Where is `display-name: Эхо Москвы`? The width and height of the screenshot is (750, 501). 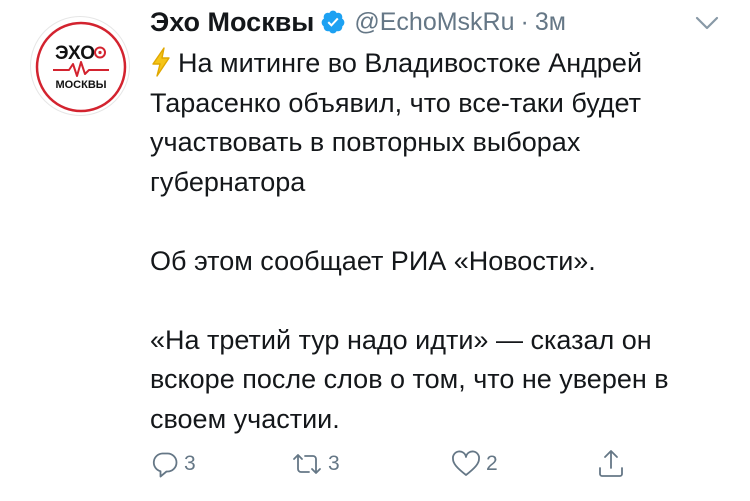 display-name: Эхо Москвы is located at coordinates (232, 22).